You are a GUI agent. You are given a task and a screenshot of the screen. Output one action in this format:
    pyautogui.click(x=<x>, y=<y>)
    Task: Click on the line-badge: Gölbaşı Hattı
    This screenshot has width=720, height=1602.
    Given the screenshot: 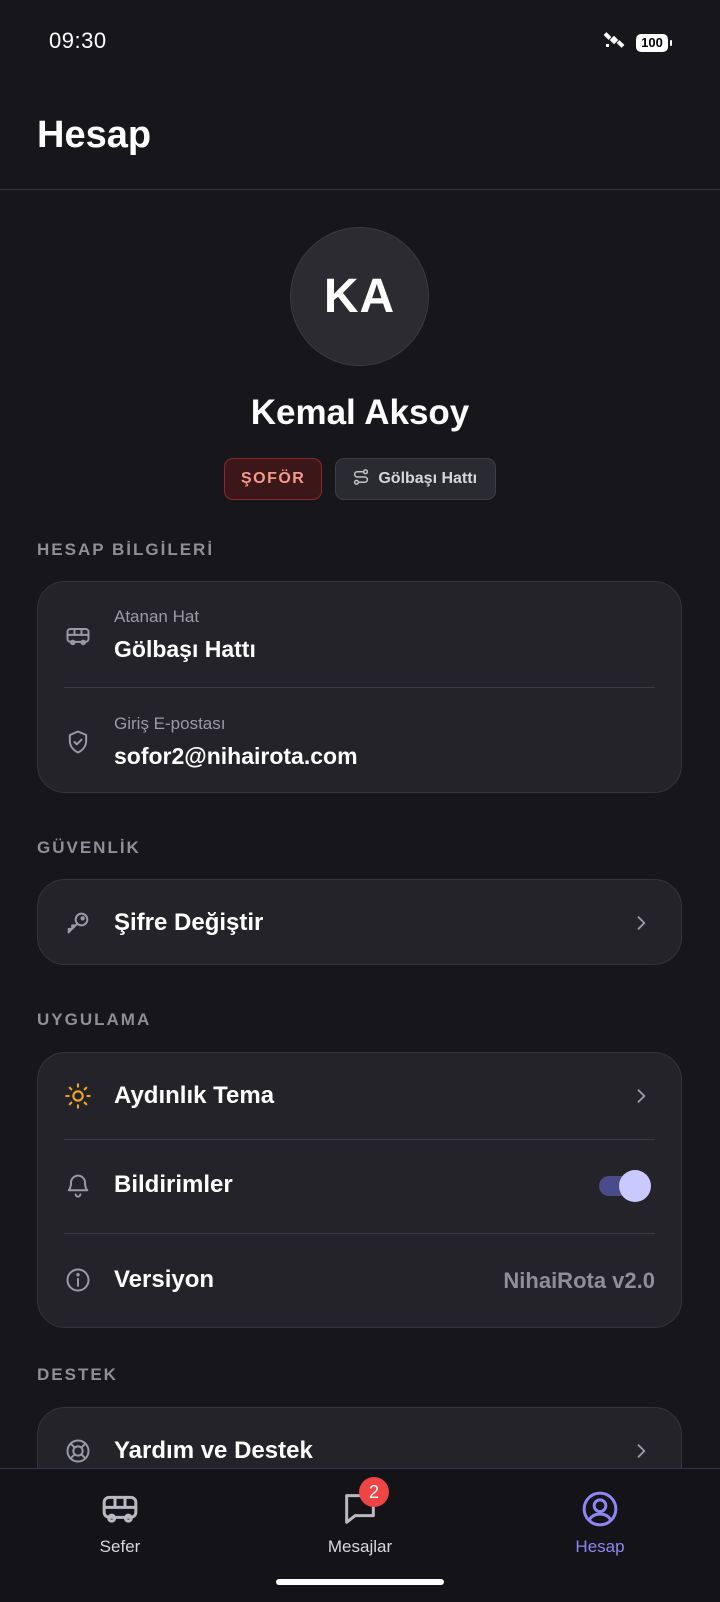 What is the action you would take?
    pyautogui.click(x=416, y=479)
    